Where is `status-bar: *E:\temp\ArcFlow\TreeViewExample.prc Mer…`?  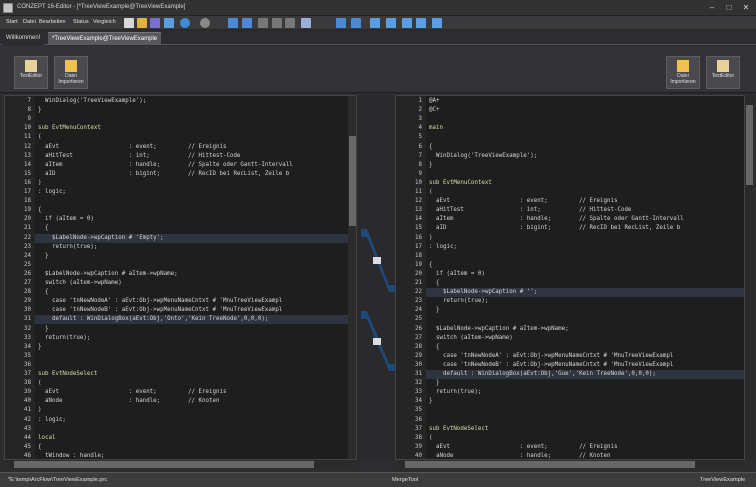
status-bar: *E:\temp\ArcFlow\TreeViewExample.prc Mer… is located at coordinates (378, 479).